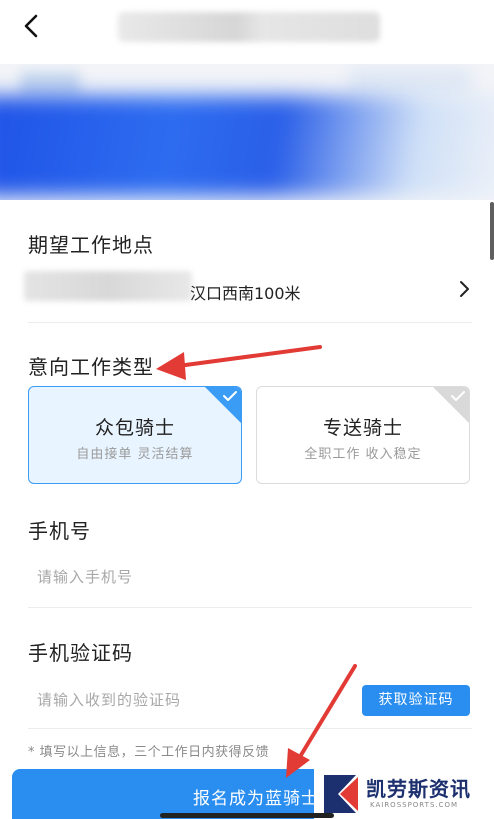  I want to click on get-code-button: 获取验证码, so click(416, 700).